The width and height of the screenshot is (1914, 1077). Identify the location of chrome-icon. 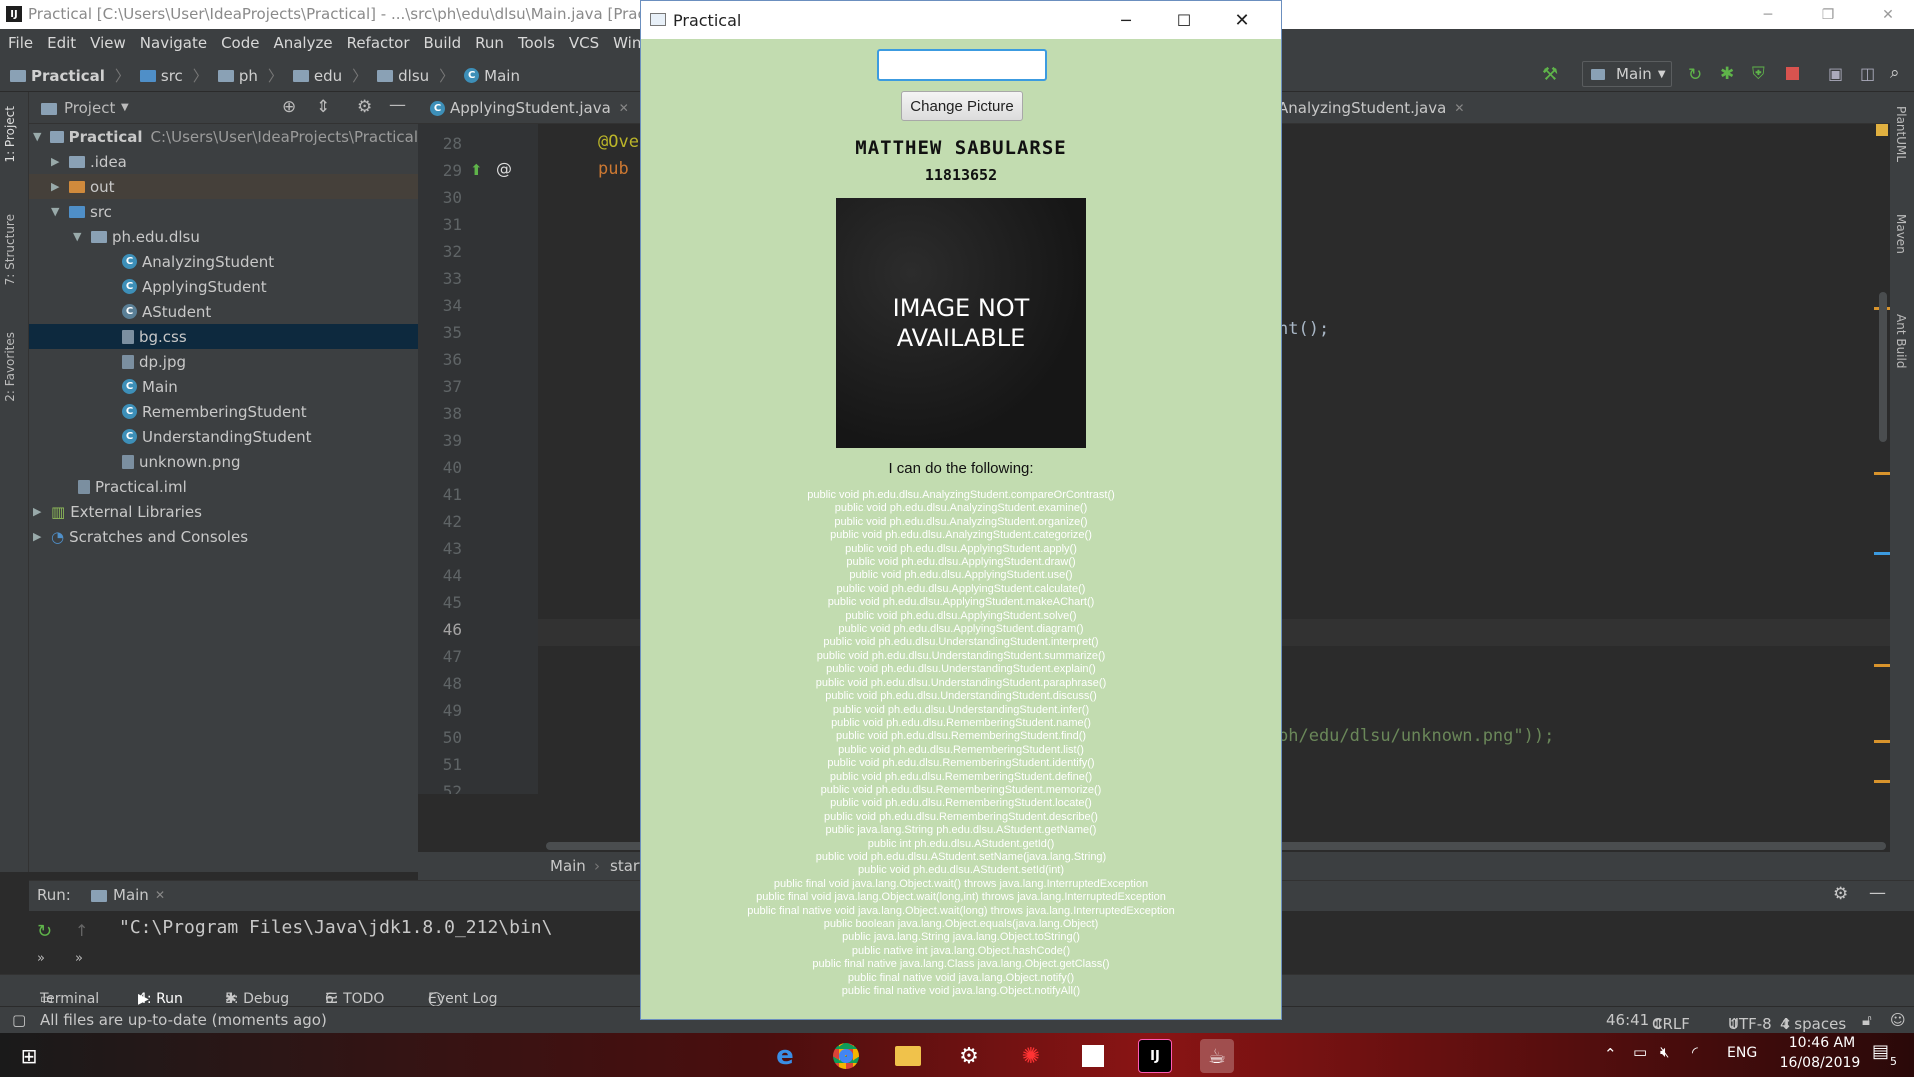
(846, 1056).